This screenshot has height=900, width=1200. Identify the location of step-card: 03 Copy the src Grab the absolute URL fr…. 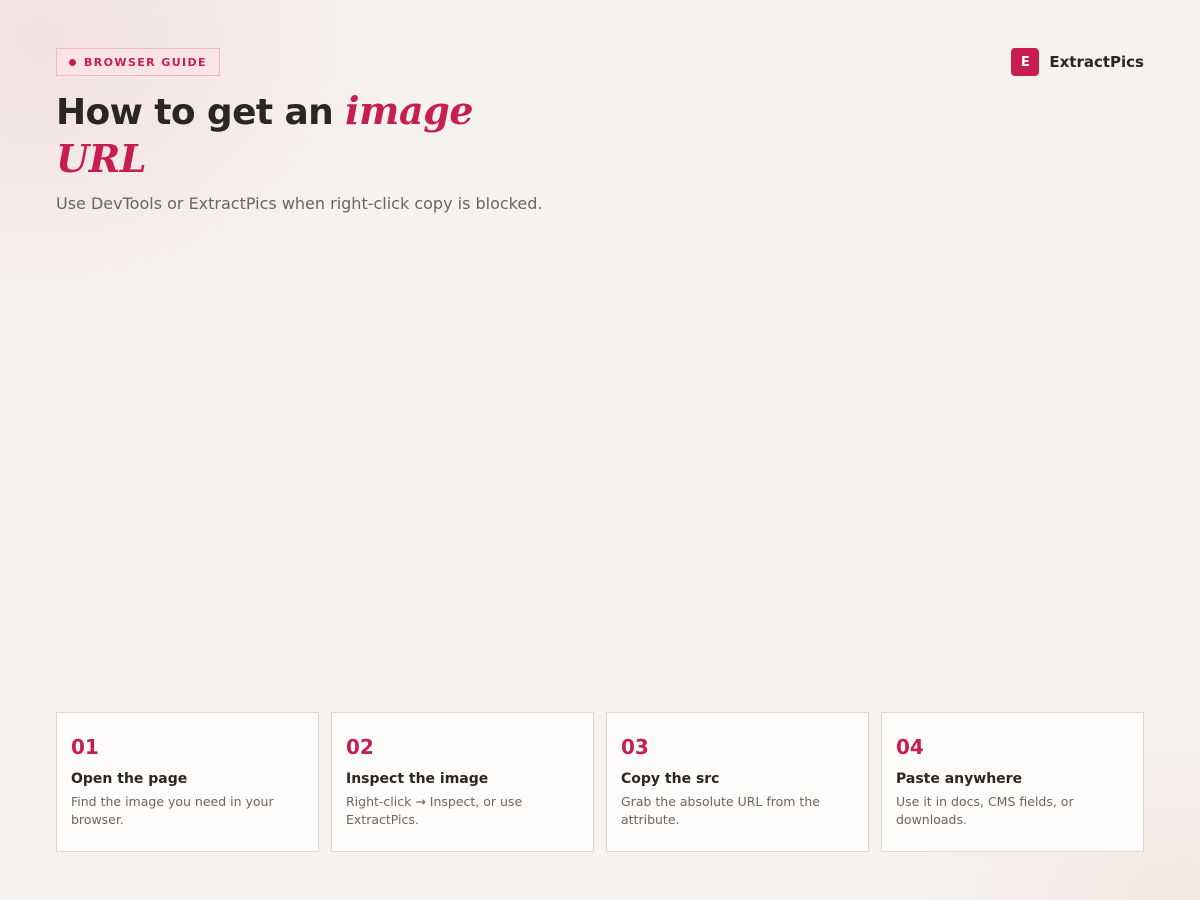
(737, 782).